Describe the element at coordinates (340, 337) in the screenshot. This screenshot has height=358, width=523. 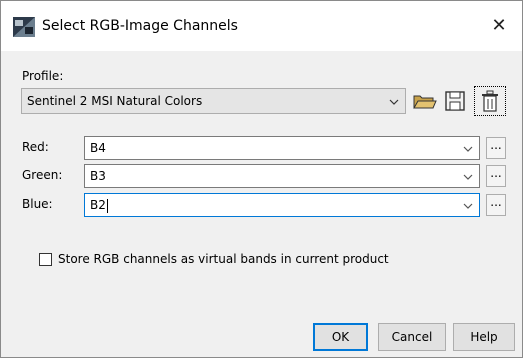
I see `ok-button: OK` at that location.